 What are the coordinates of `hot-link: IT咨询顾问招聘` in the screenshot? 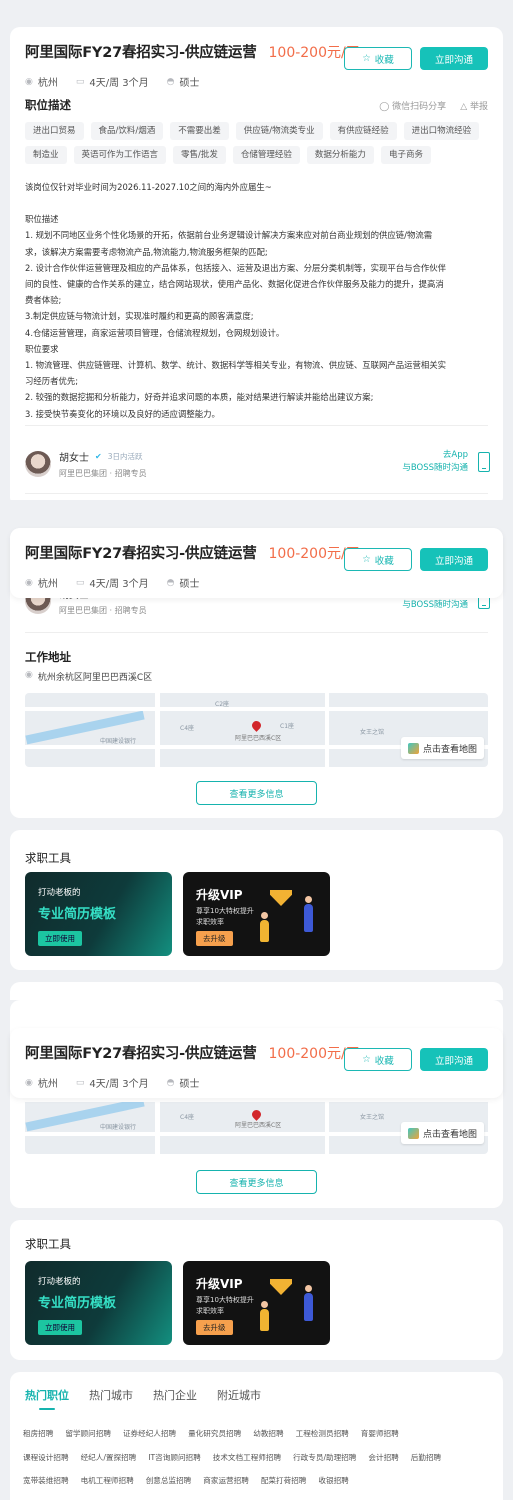 It's located at (174, 1457).